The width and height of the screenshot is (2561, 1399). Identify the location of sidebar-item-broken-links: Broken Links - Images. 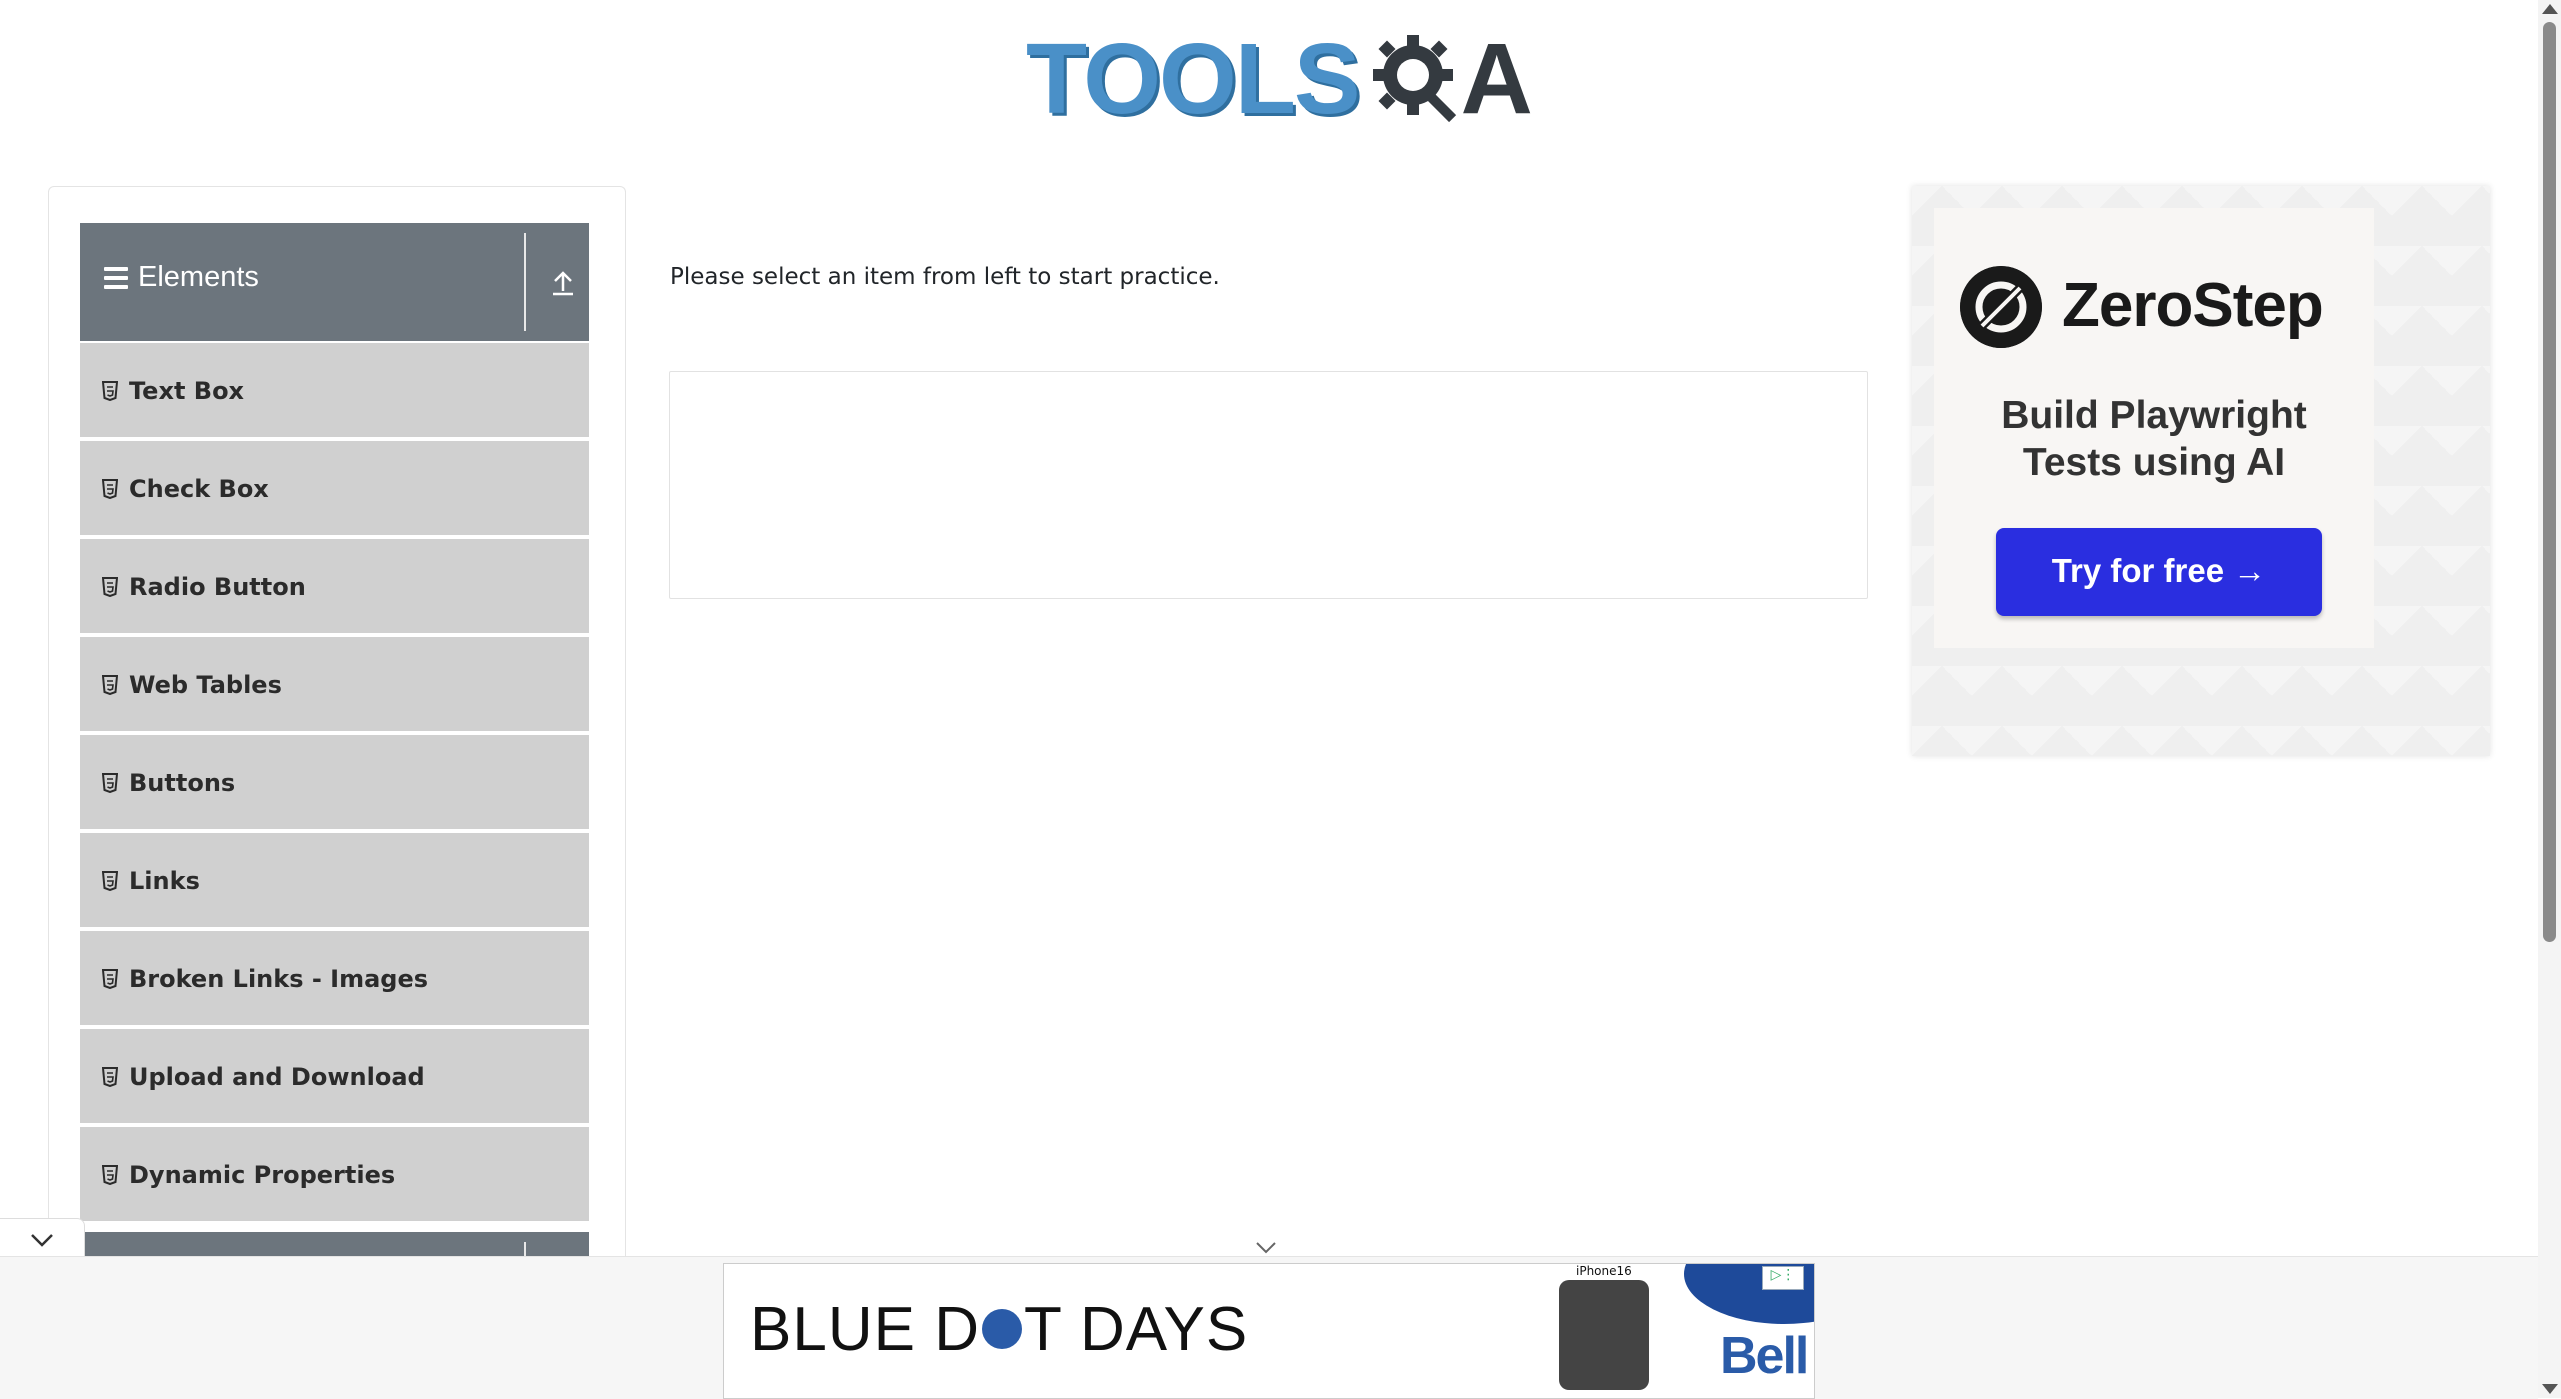
(334, 979).